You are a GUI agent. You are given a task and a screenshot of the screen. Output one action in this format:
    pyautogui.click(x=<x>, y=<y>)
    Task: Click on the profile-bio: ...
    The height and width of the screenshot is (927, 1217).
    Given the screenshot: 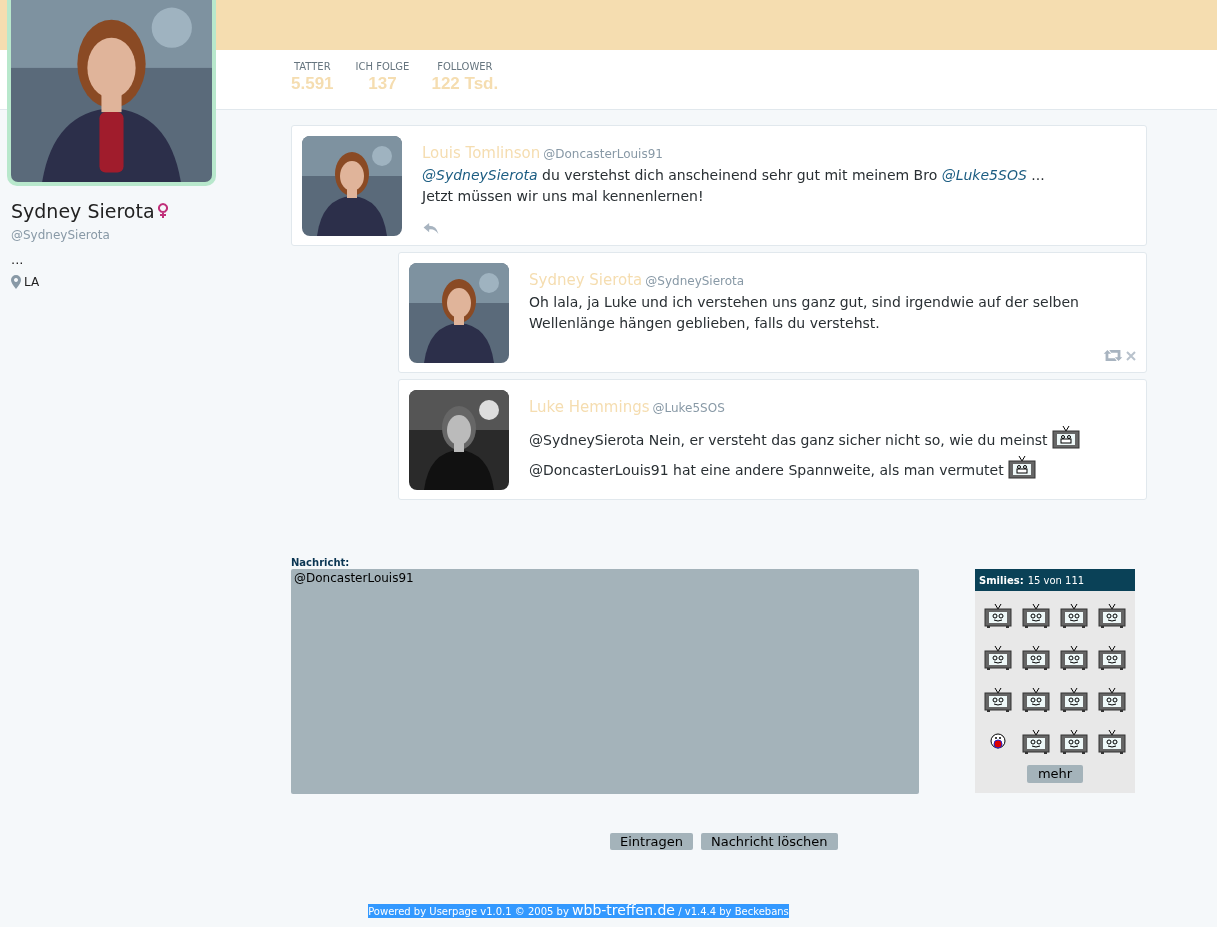 What is the action you would take?
    pyautogui.click(x=18, y=259)
    